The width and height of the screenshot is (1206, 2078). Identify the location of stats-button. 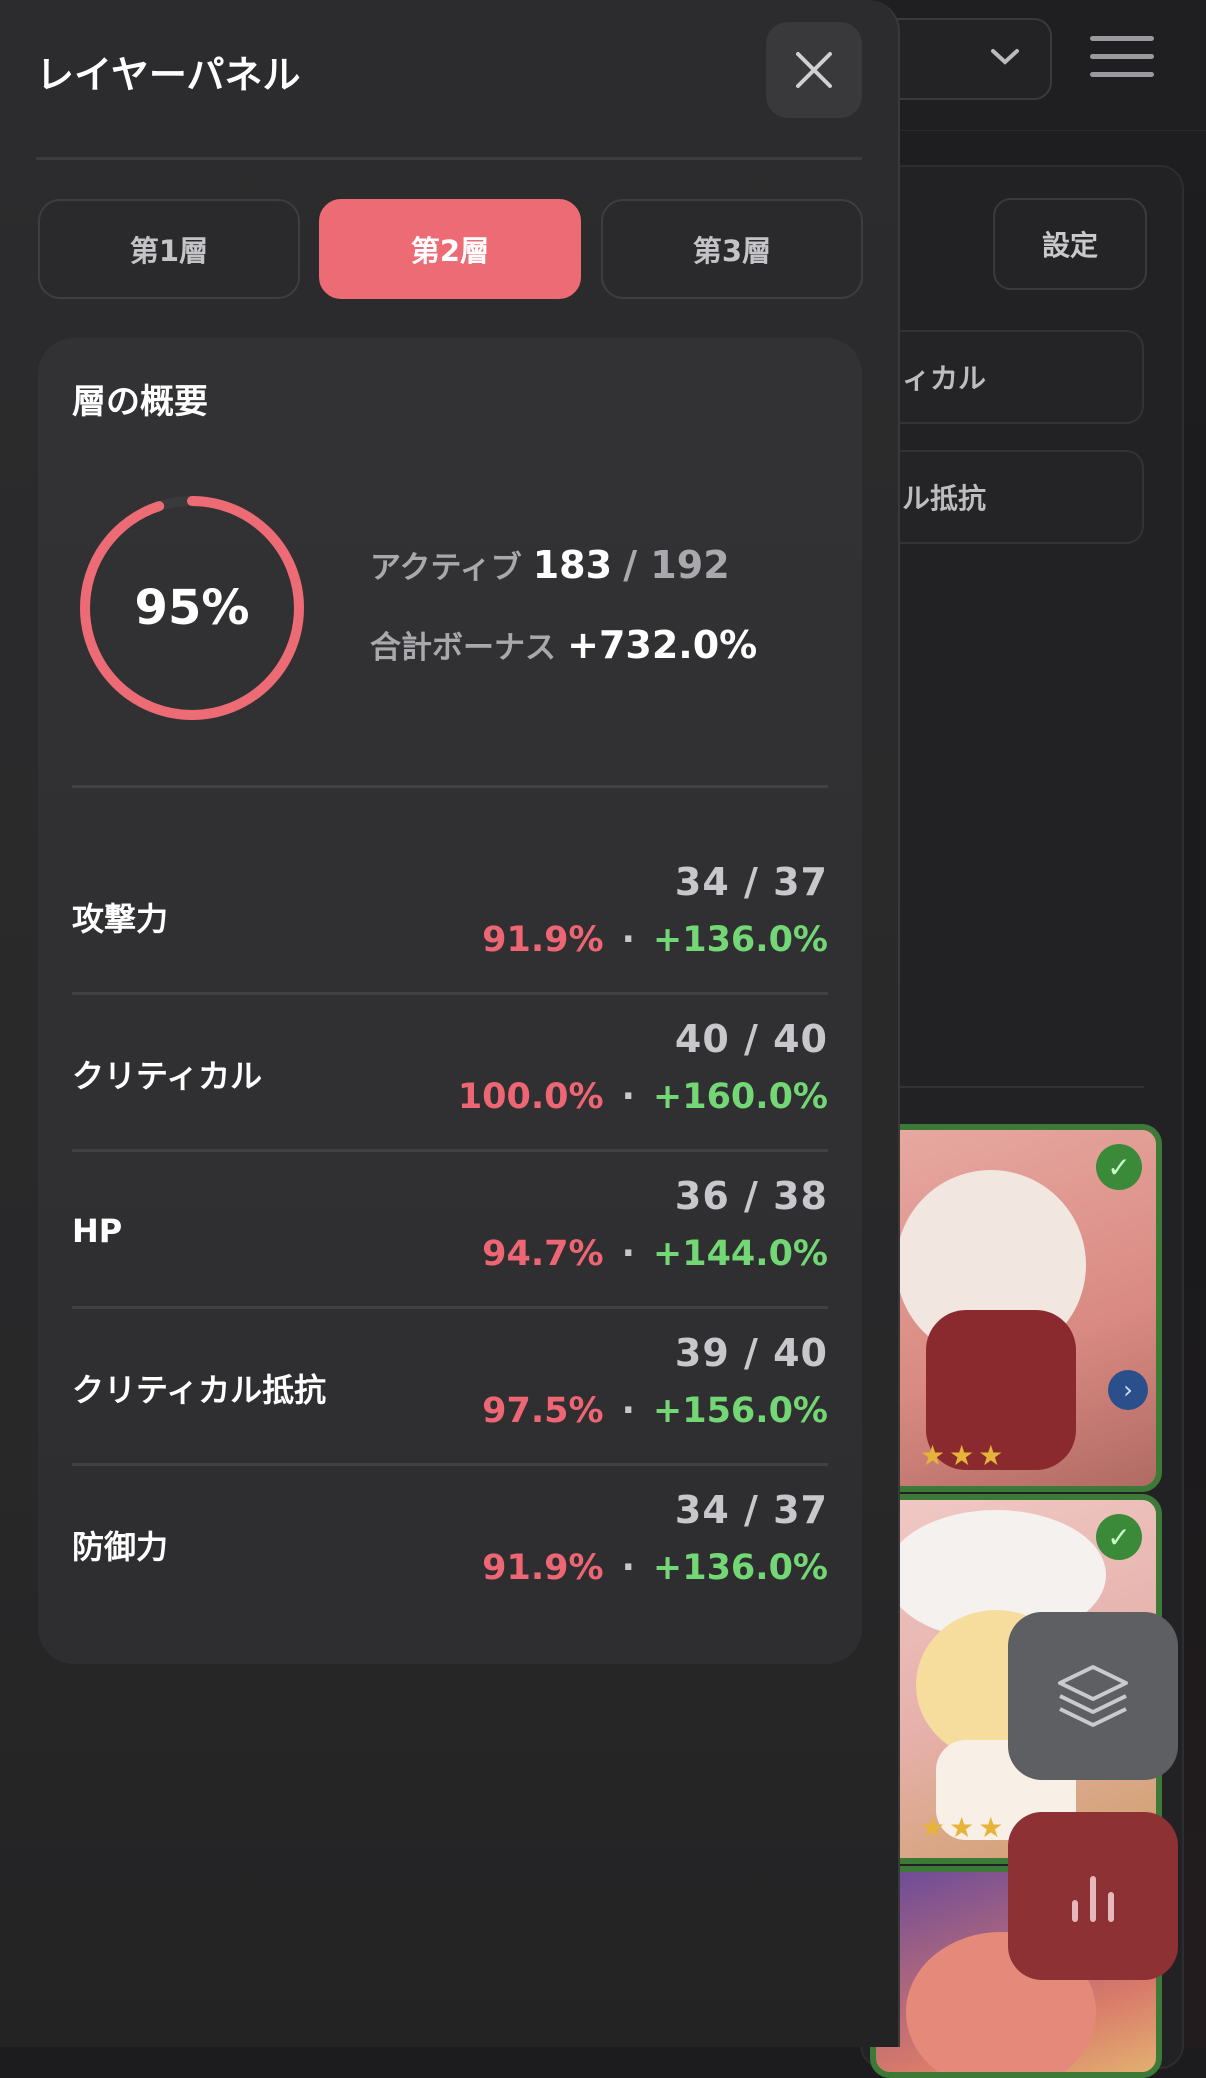
(1093, 1896).